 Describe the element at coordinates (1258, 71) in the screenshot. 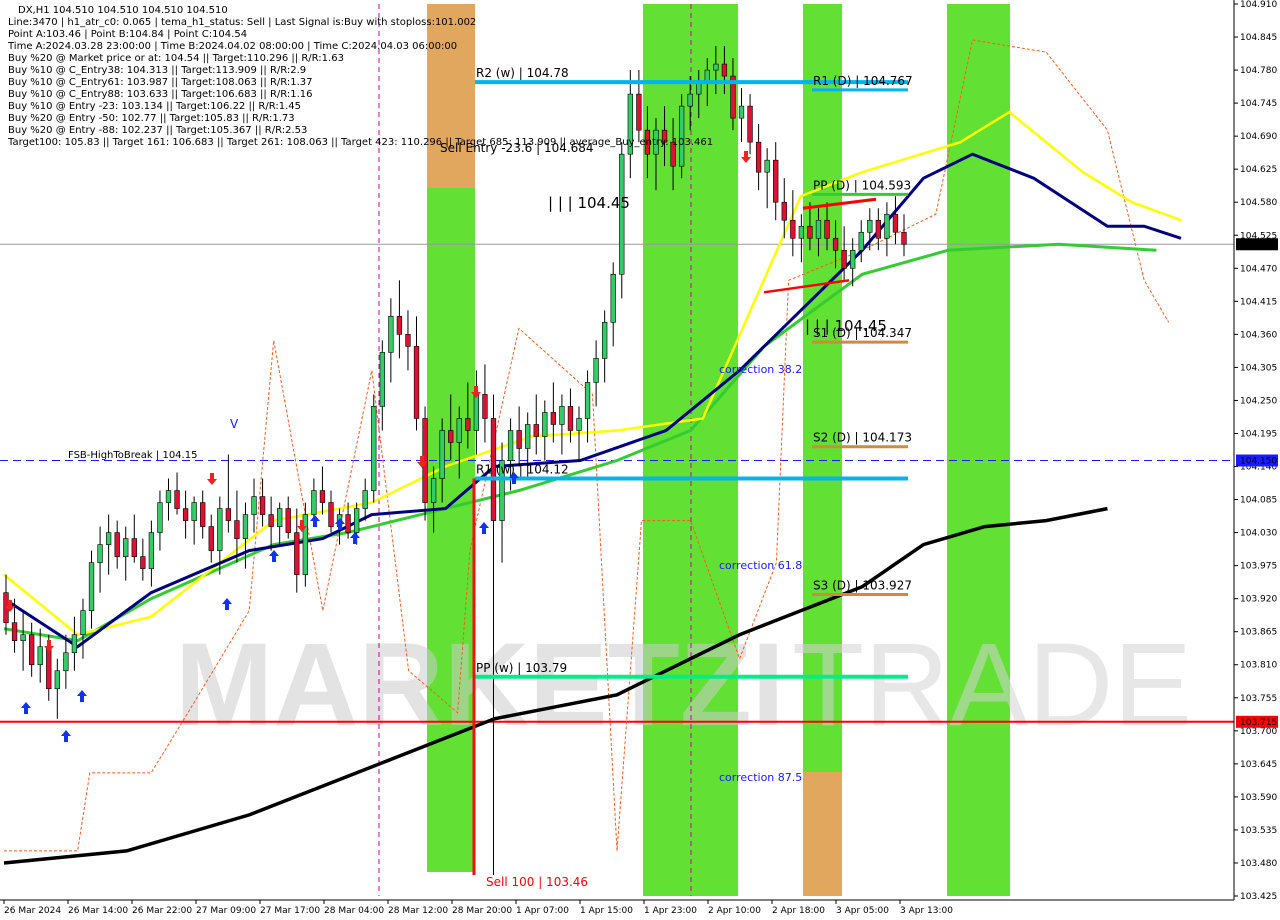

I see `y-tick-label: 104.780` at that location.